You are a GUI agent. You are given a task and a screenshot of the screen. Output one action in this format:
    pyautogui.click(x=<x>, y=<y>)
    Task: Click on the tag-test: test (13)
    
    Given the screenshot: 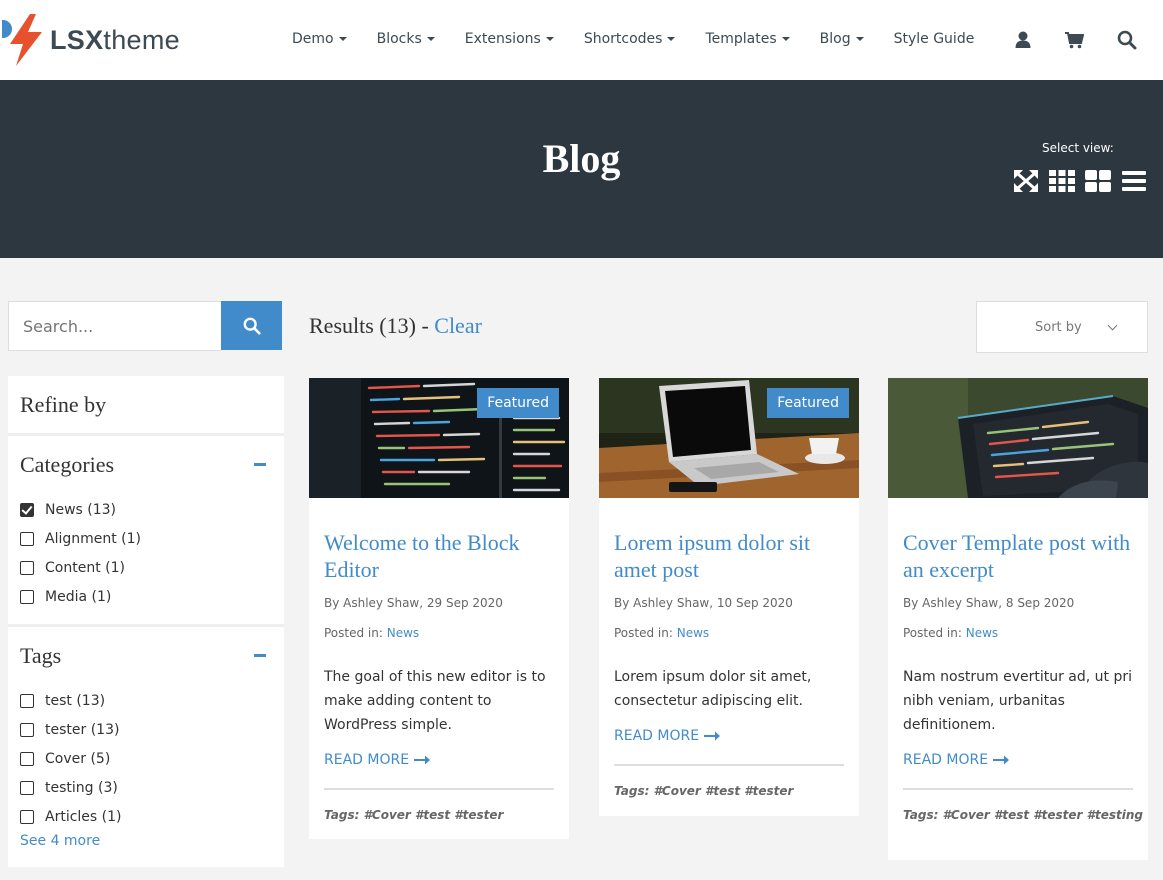 What is the action you would take?
    pyautogui.click(x=62, y=701)
    